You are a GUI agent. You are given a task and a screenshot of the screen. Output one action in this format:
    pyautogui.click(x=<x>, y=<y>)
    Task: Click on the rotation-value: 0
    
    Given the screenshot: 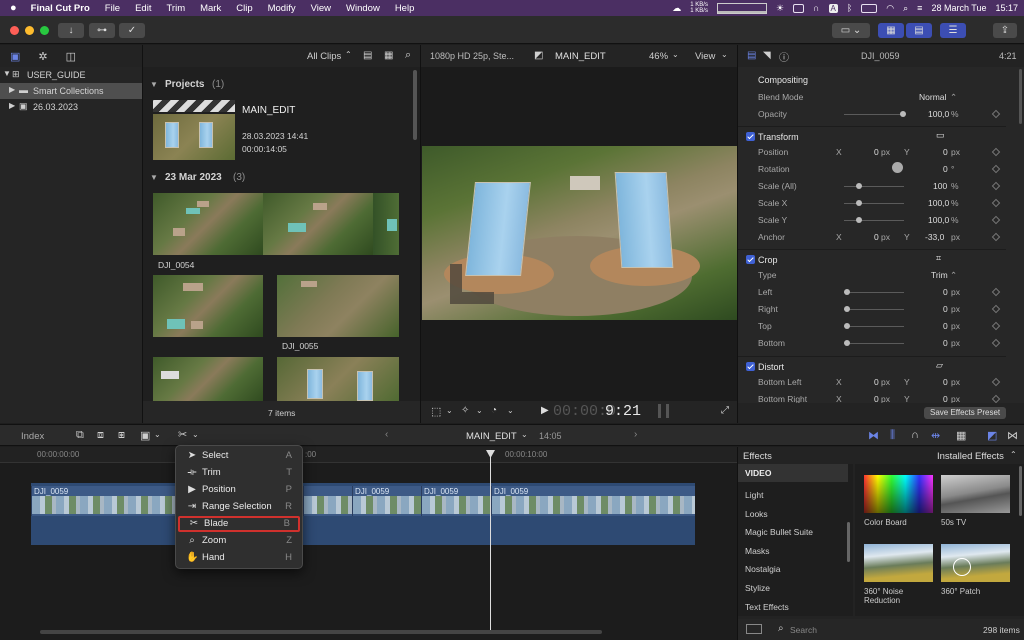 What is the action you would take?
    pyautogui.click(x=945, y=169)
    